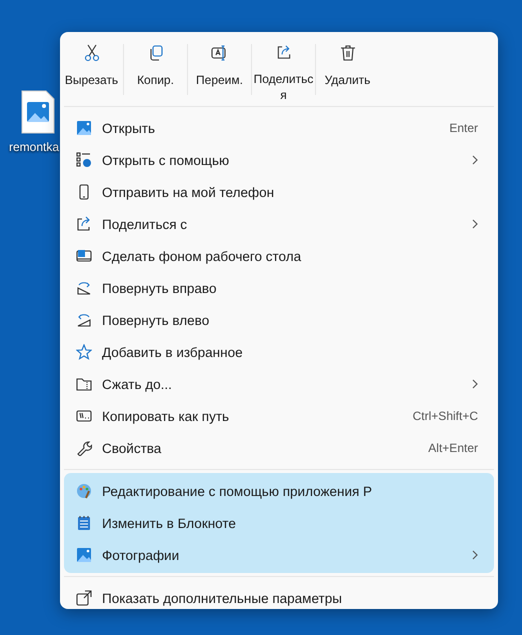  Describe the element at coordinates (279, 256) in the screenshot. I see `menu-item: Сделать фоном рабочего стола` at that location.